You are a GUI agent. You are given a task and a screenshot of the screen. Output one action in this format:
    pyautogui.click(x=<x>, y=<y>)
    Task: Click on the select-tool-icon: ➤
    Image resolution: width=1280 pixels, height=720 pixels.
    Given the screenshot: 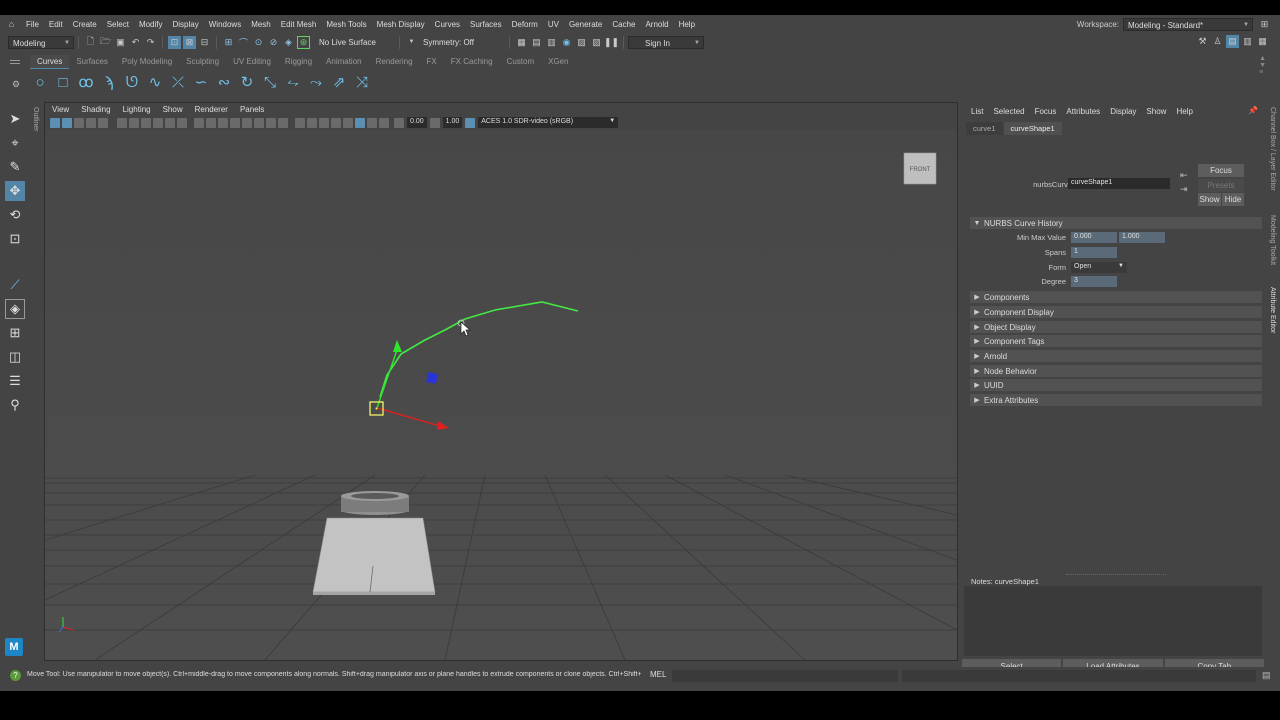 What is the action you would take?
    pyautogui.click(x=15, y=119)
    